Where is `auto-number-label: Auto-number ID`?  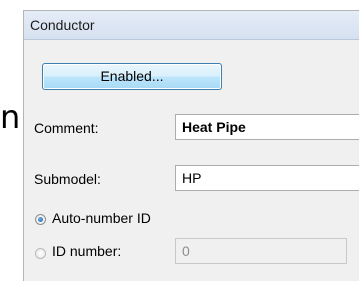 auto-number-label: Auto-number ID is located at coordinates (101, 218).